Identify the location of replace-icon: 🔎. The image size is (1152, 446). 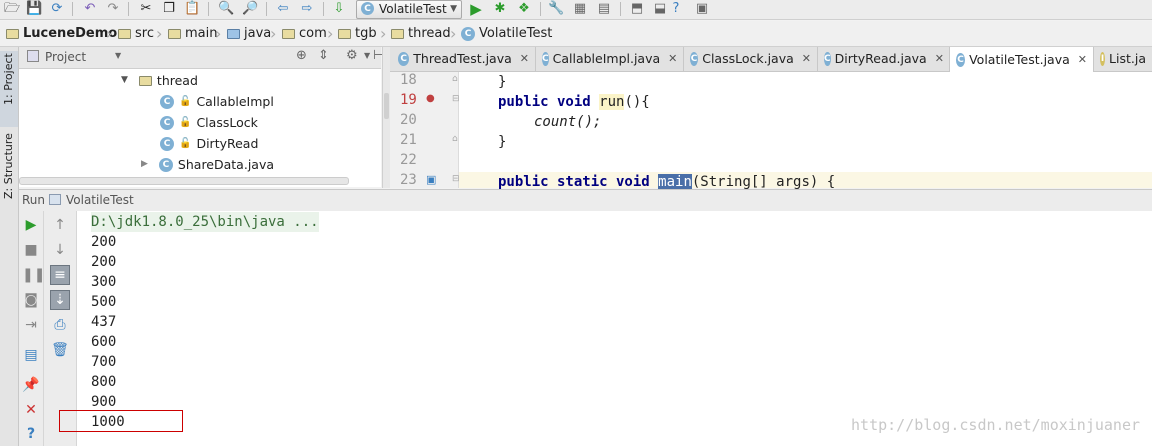
(250, 9).